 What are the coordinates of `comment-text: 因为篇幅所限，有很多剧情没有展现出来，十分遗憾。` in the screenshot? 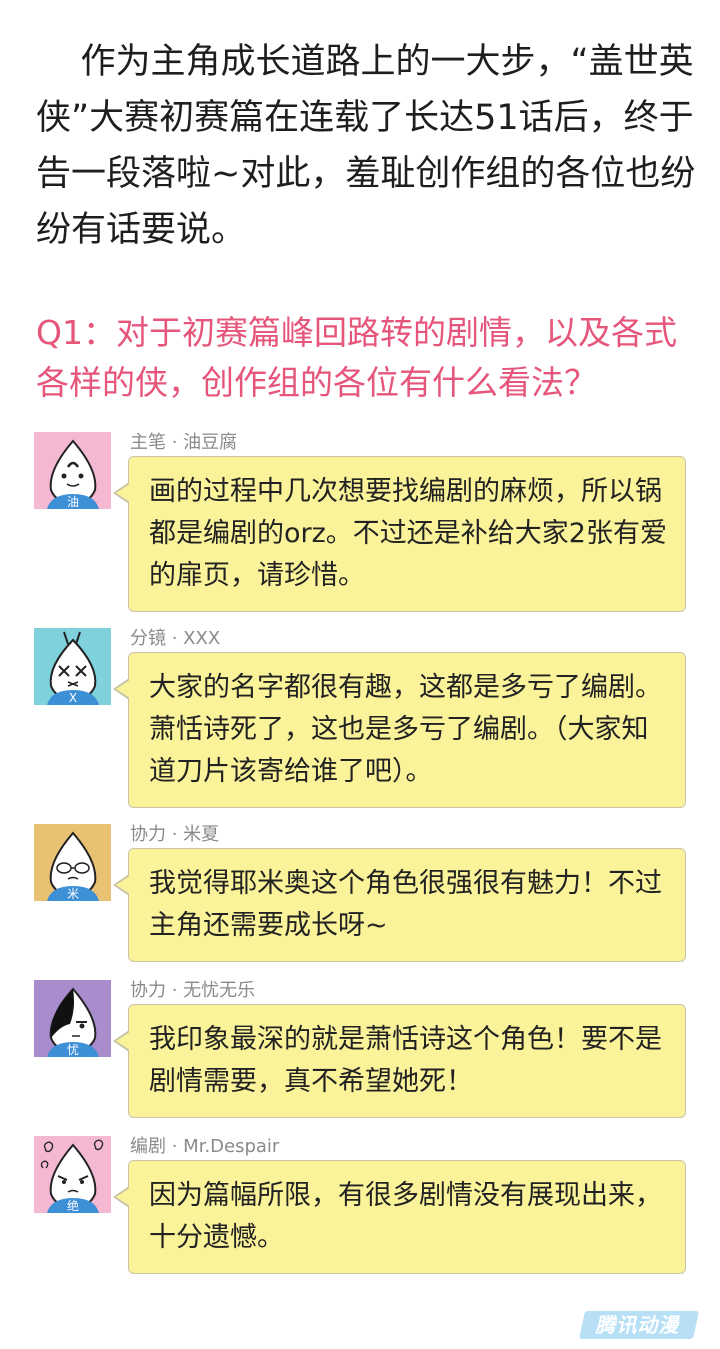 It's located at (405, 1216).